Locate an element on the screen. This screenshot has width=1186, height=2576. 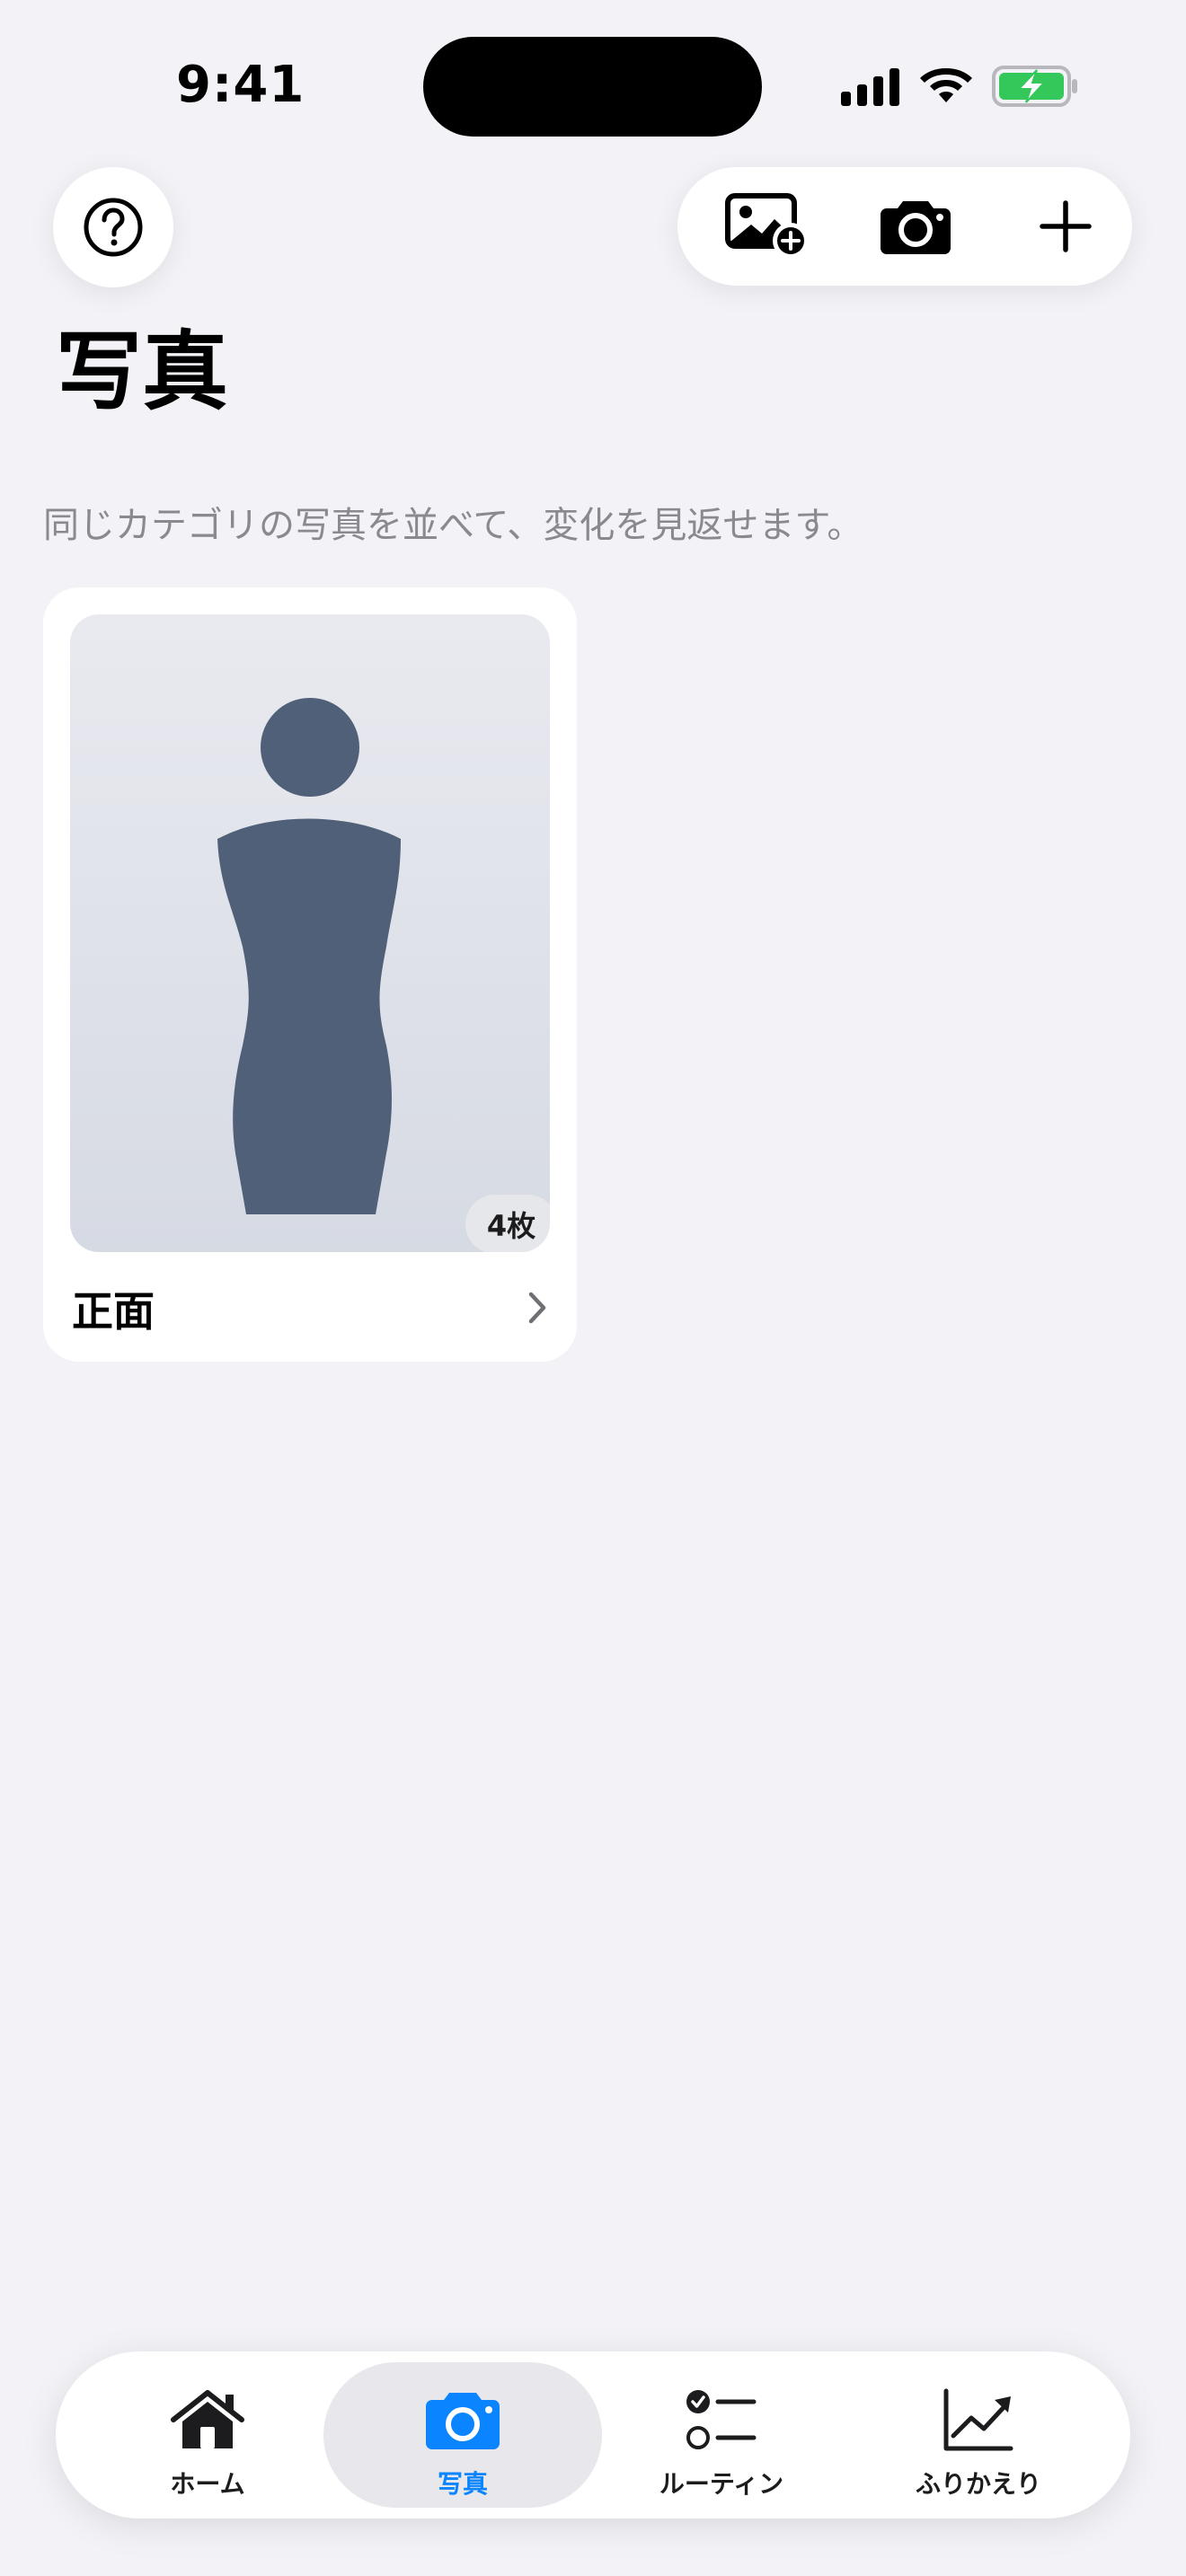
plus-icon is located at coordinates (1066, 226).